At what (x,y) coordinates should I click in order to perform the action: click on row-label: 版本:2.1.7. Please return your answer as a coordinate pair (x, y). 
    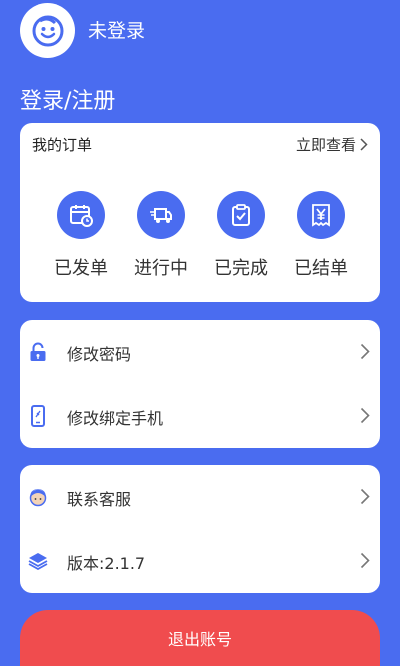
    Looking at the image, I should click on (106, 563).